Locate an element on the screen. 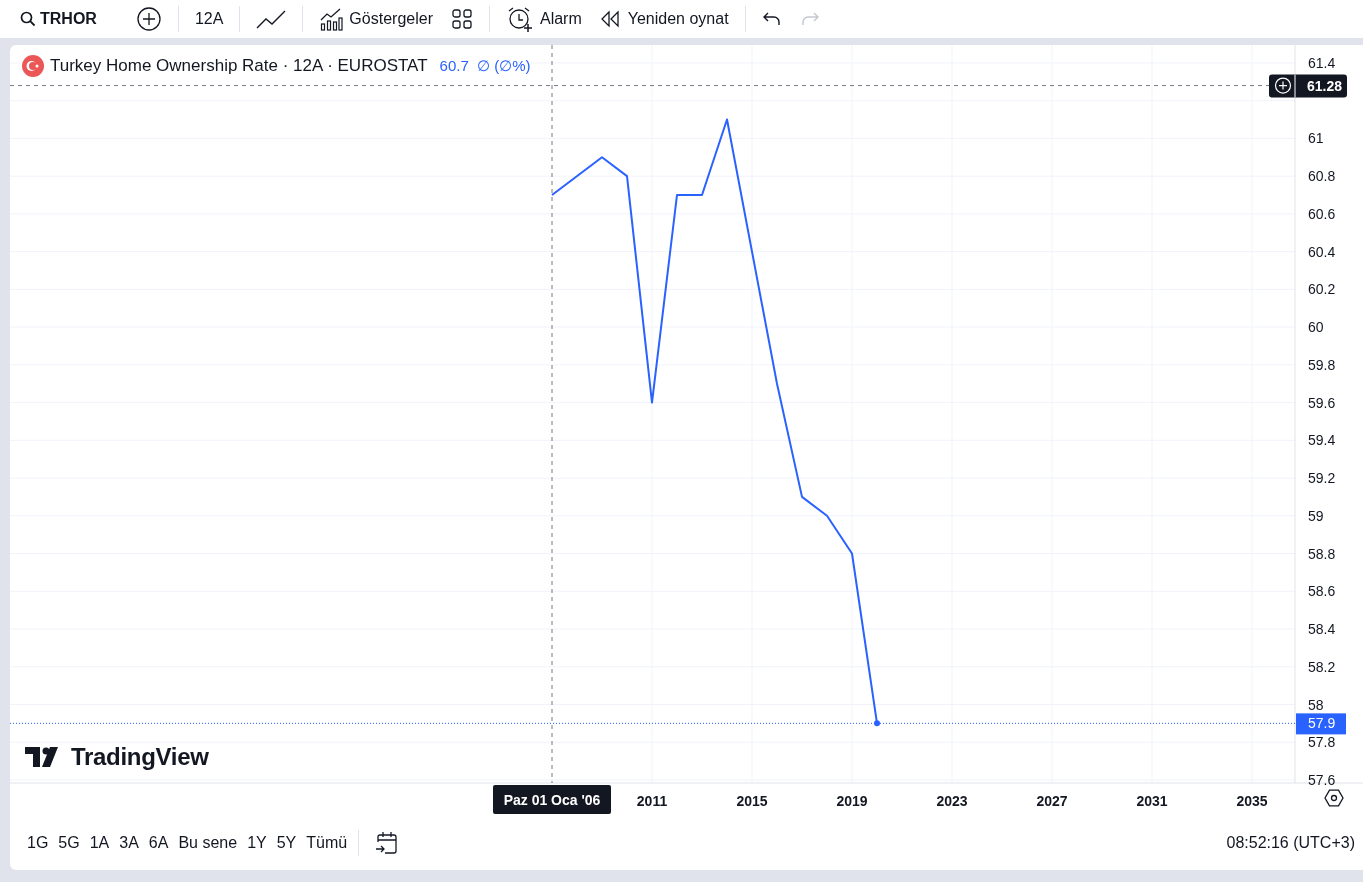  symbol-search-button: TRHOR is located at coordinates (68, 19).